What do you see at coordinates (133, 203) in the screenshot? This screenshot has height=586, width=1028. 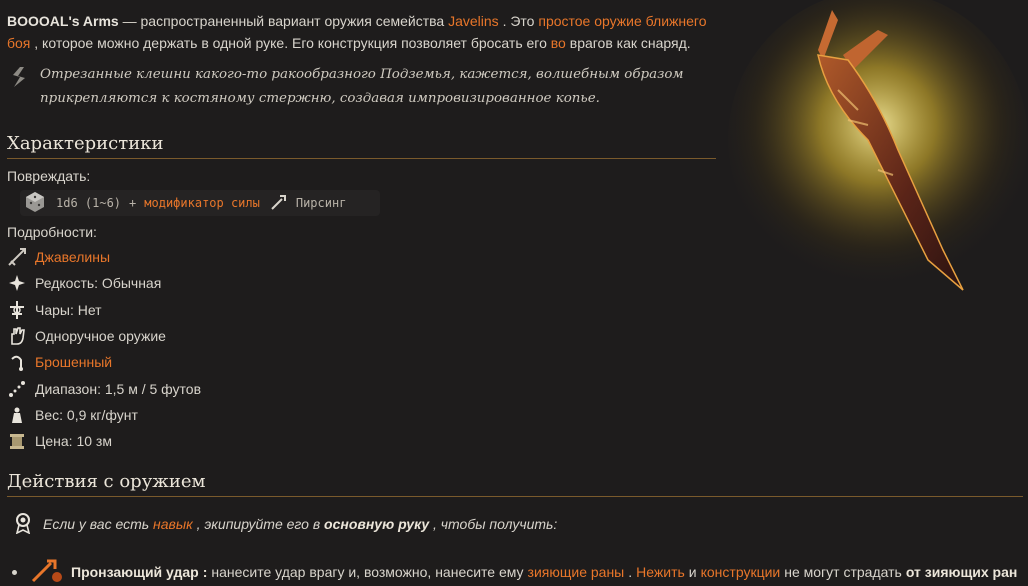 I see `plus-sign: +` at bounding box center [133, 203].